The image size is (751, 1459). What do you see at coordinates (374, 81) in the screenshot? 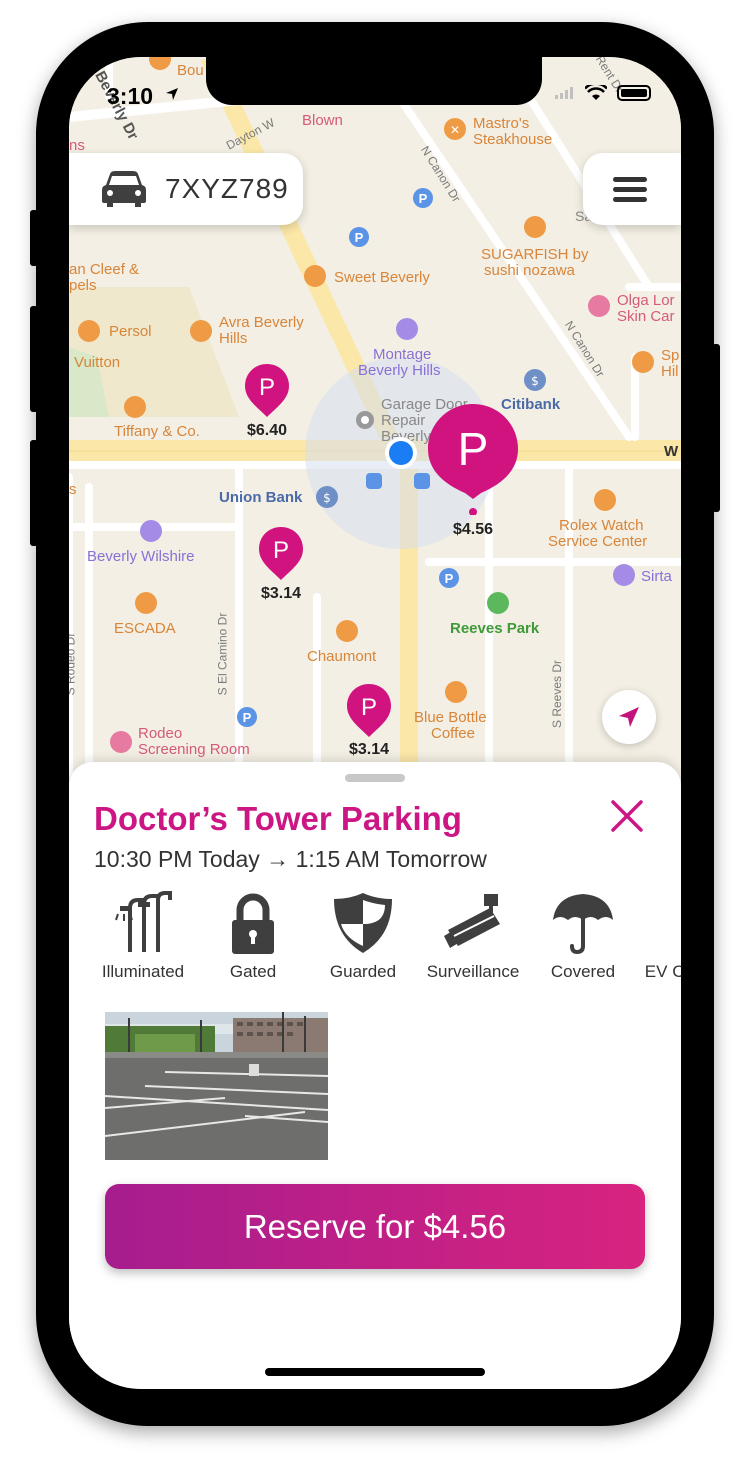
I see `notch` at bounding box center [374, 81].